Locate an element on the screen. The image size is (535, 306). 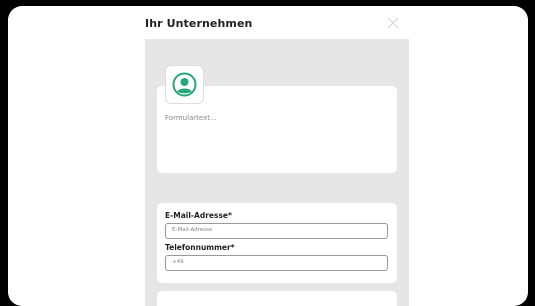
email-placeholder: E-Mail-Adresse is located at coordinates (192, 230).